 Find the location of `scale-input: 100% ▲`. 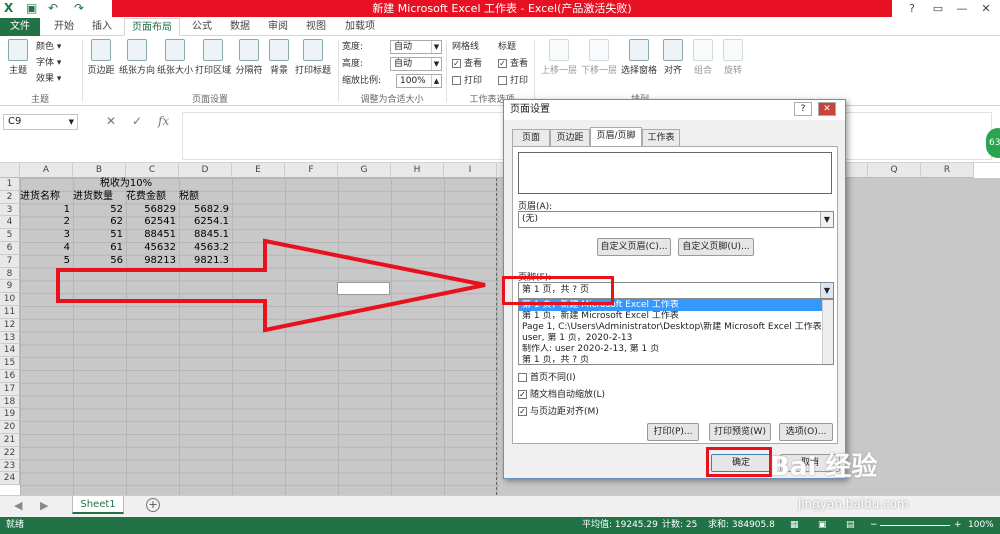

scale-input: 100% ▲ is located at coordinates (419, 81).